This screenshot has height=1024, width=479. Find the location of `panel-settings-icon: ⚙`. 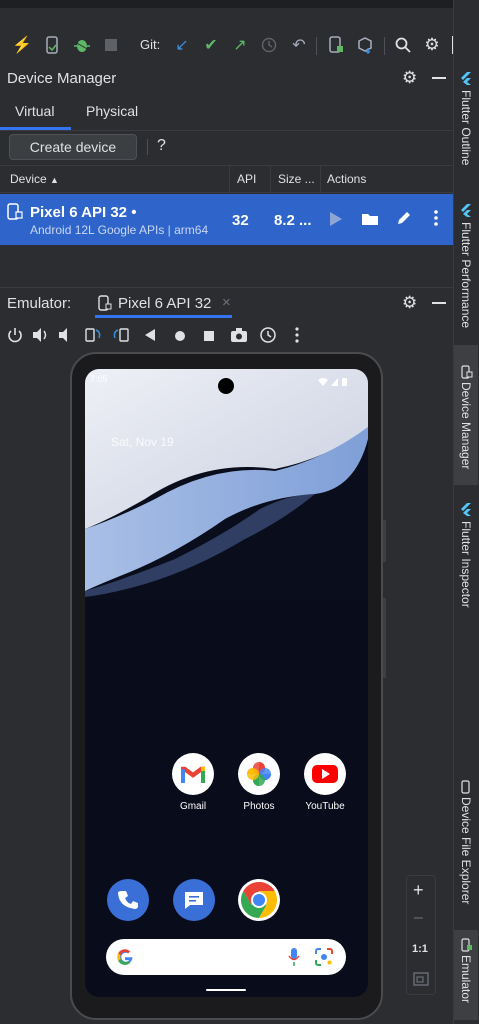

panel-settings-icon: ⚙ is located at coordinates (409, 78).